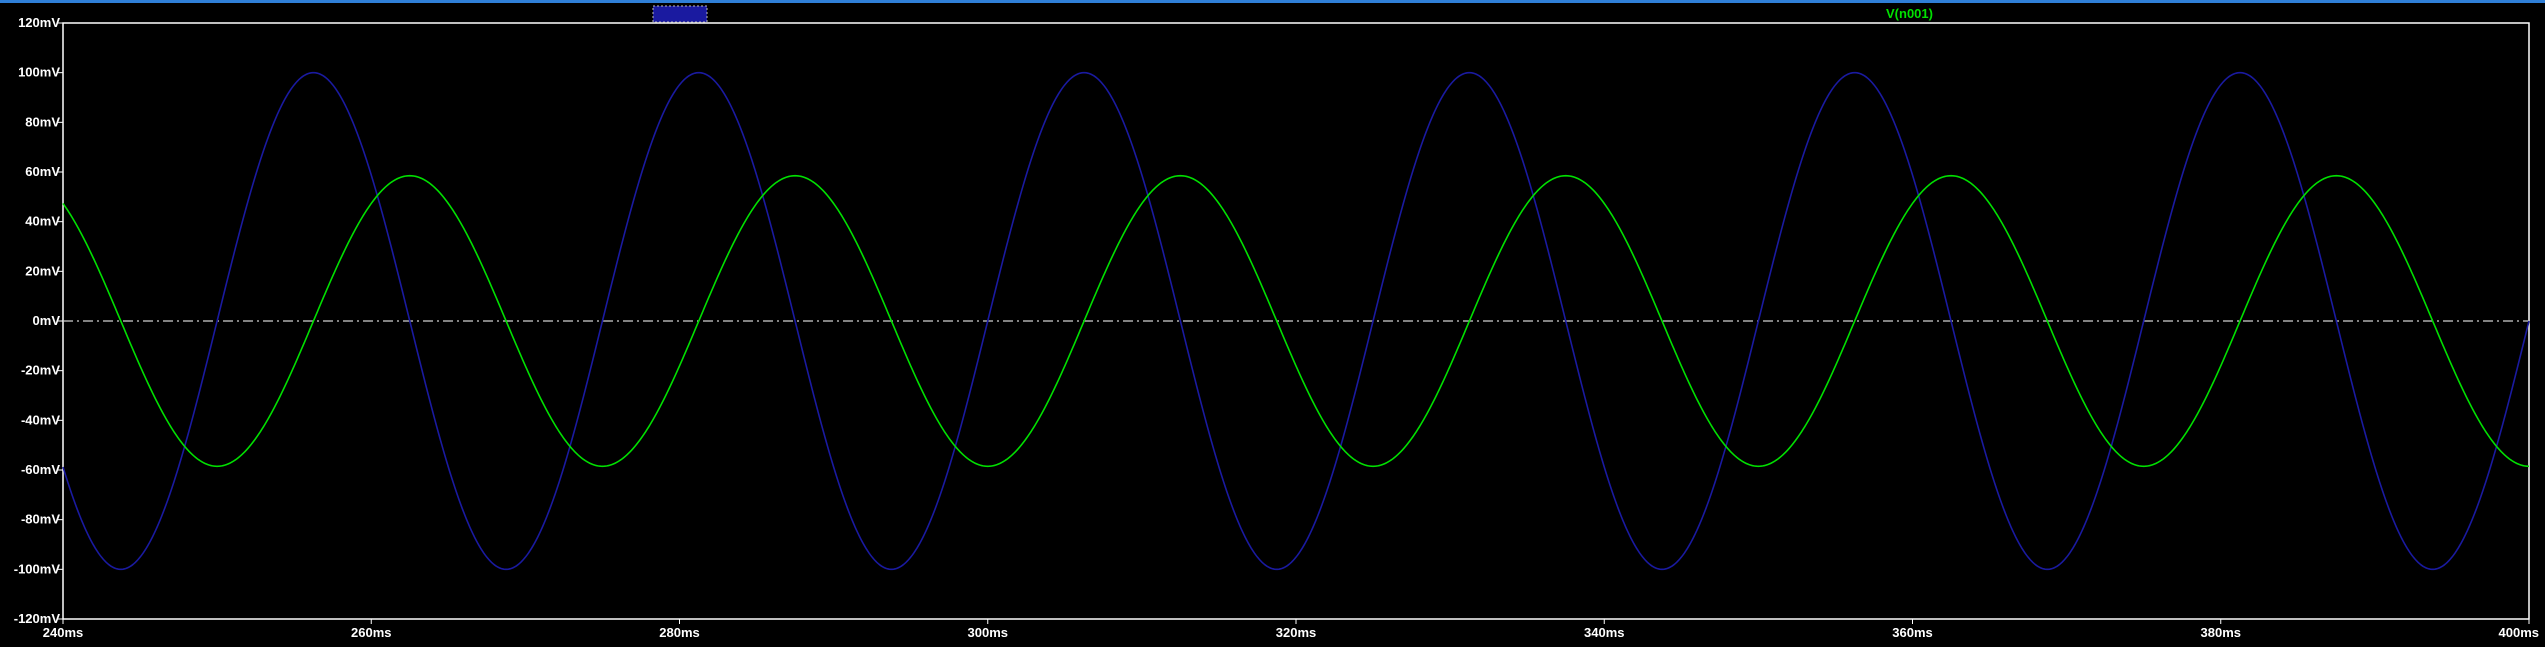  What do you see at coordinates (40, 519) in the screenshot?
I see `y-tick-label: -80mV` at bounding box center [40, 519].